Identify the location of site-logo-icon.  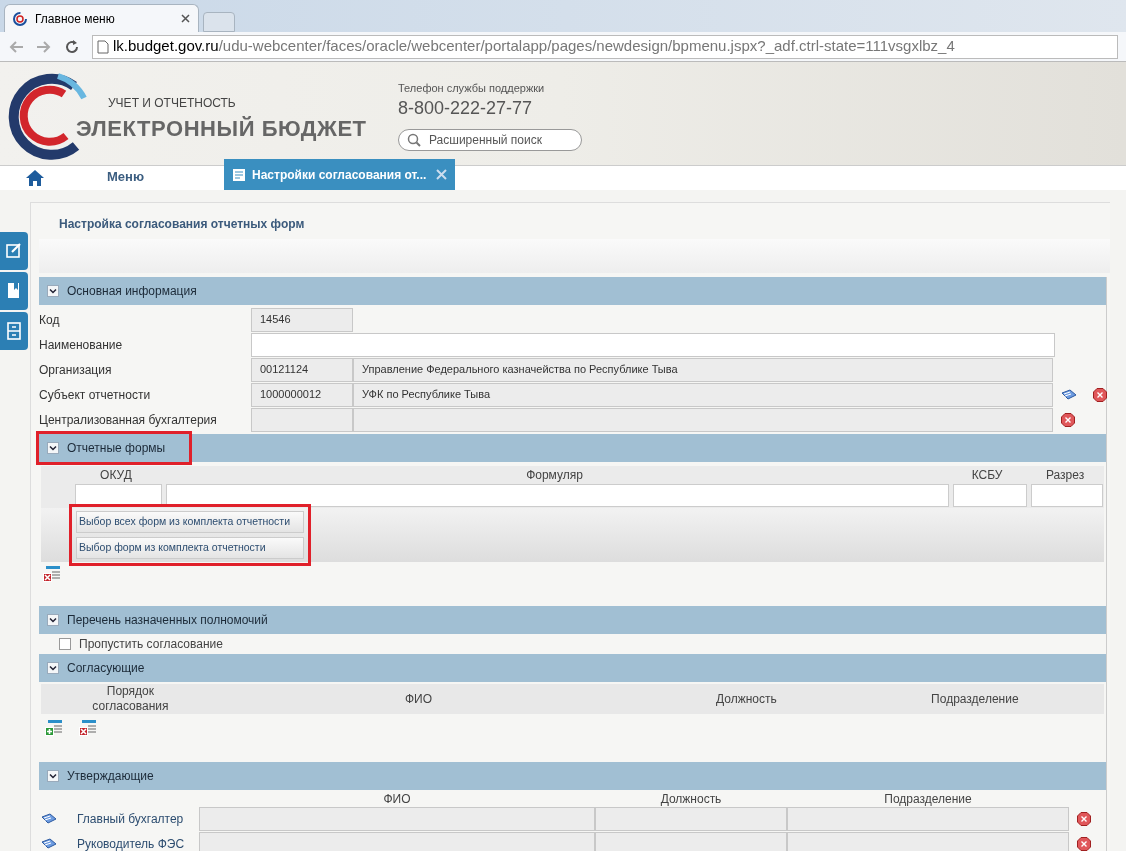
(20, 18).